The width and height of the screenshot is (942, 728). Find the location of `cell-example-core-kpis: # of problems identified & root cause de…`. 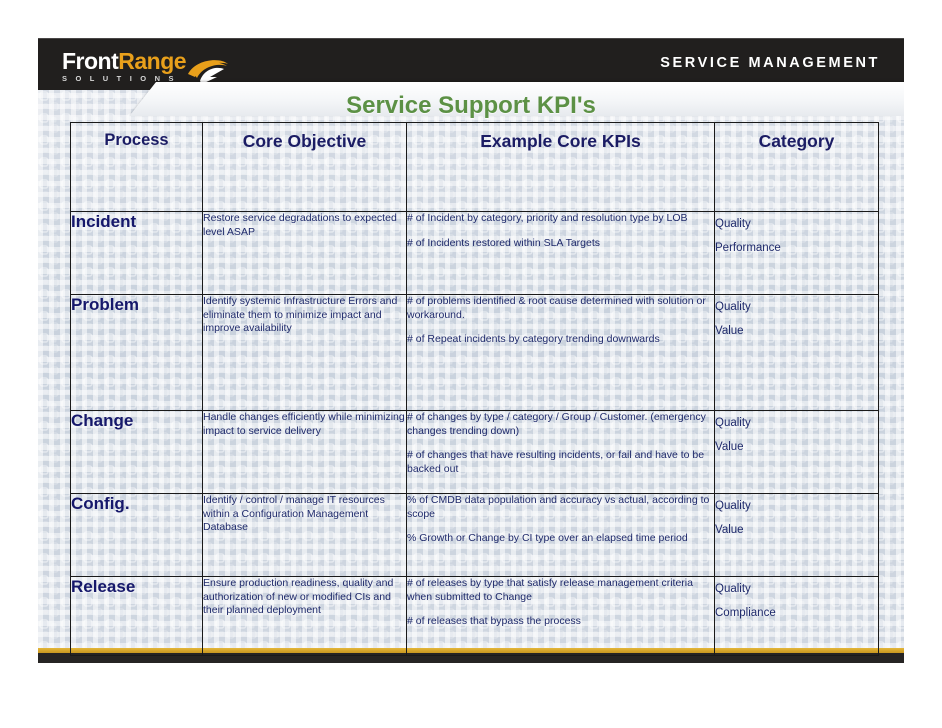

cell-example-core-kpis: # of problems identified & root cause de… is located at coordinates (560, 352).